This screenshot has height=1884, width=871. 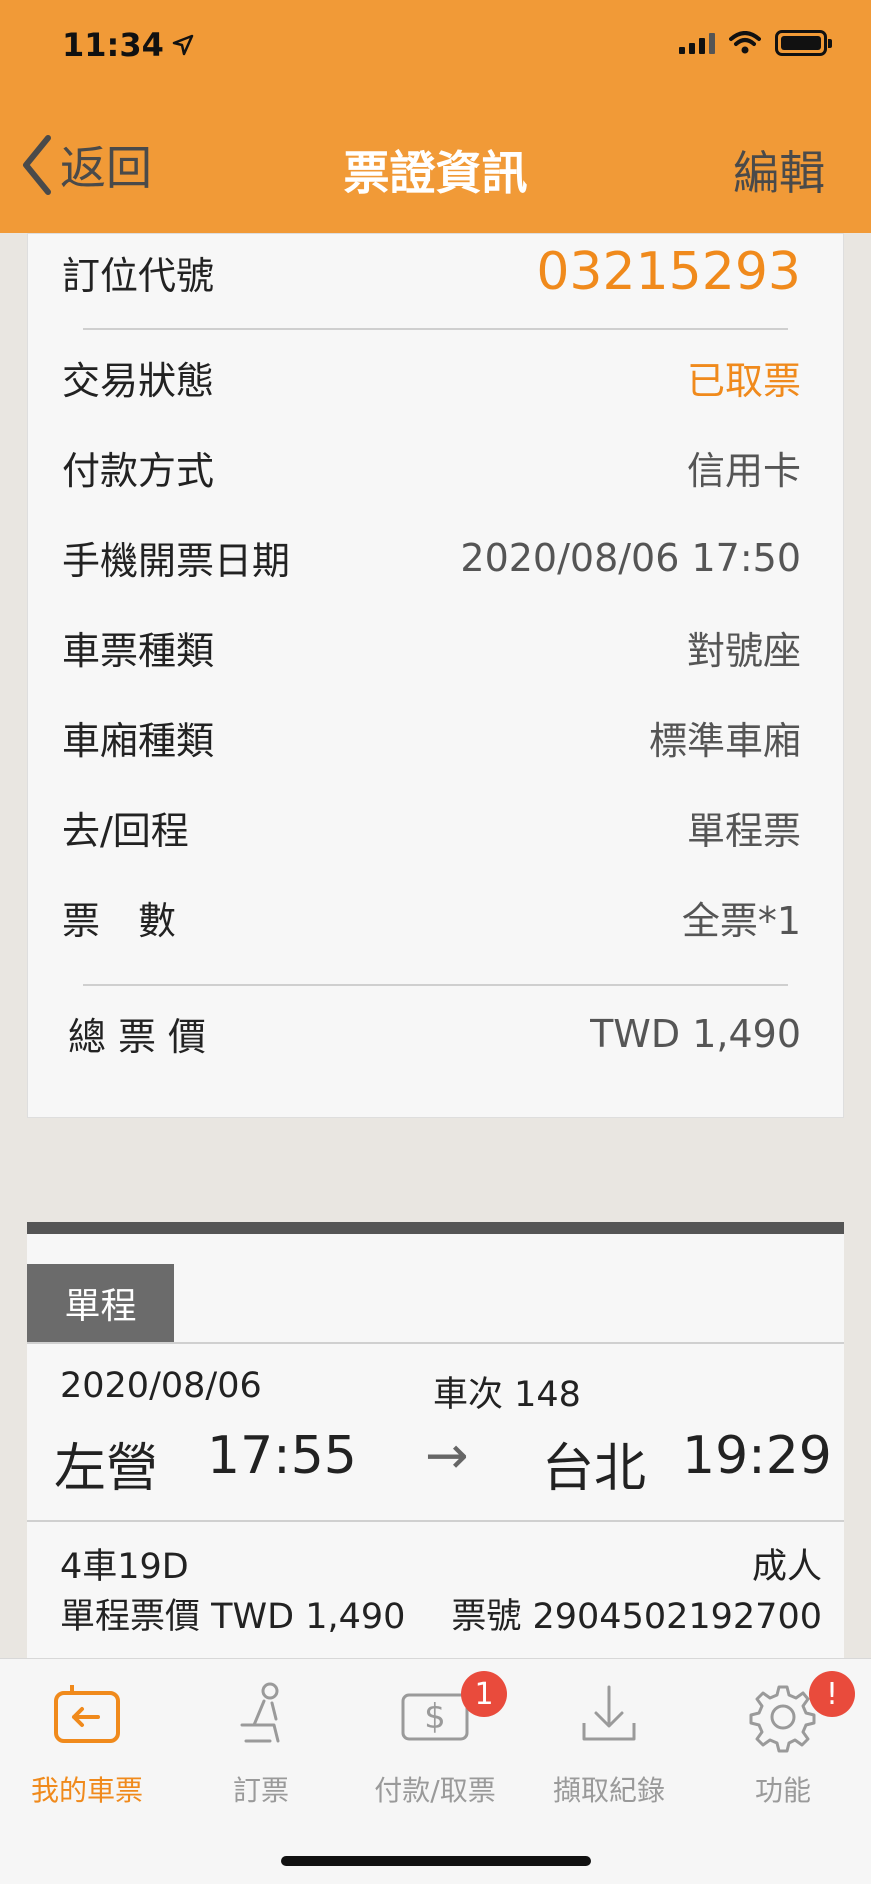 What do you see at coordinates (106, 1469) in the screenshot?
I see `departure-station: 左營` at bounding box center [106, 1469].